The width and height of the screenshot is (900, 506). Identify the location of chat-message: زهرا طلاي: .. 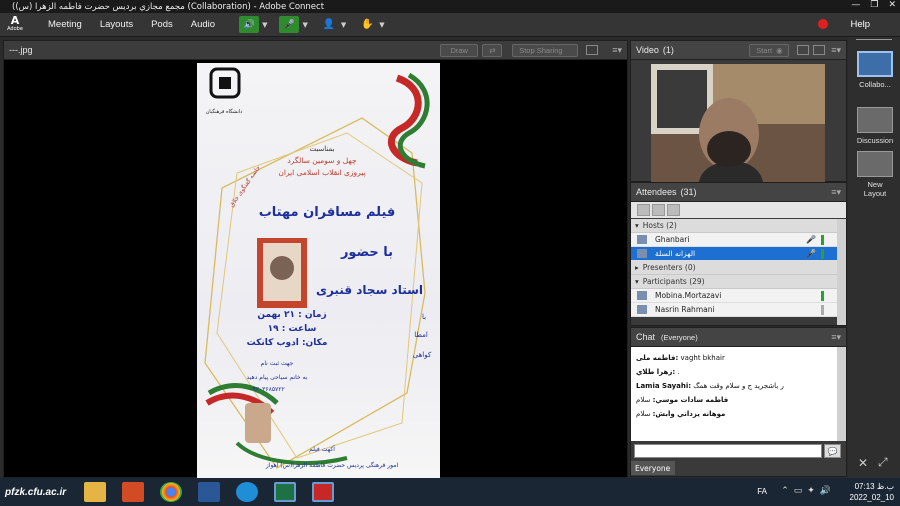
(658, 372).